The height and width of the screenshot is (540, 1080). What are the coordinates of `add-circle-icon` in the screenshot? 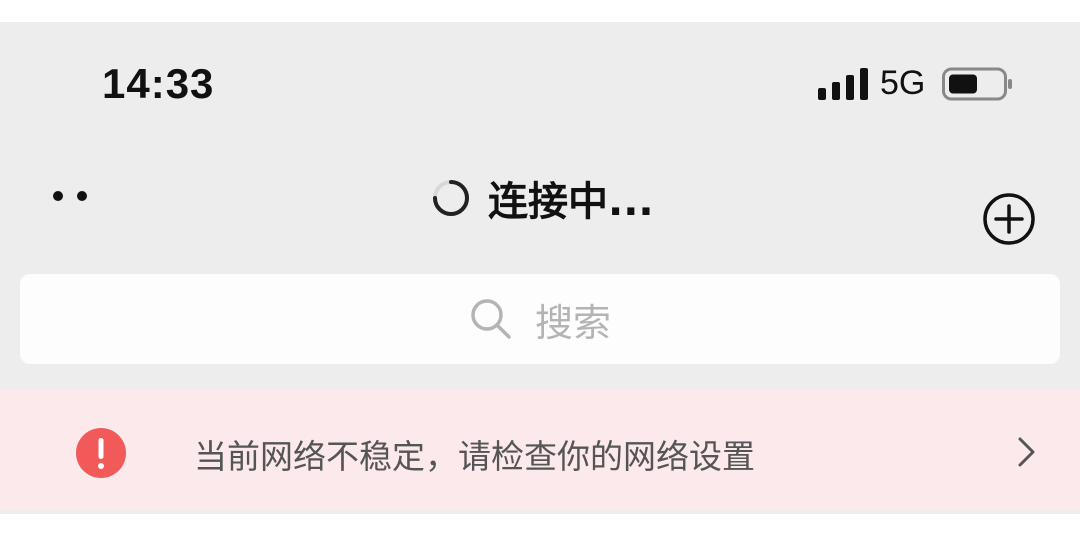 It's located at (1009, 219).